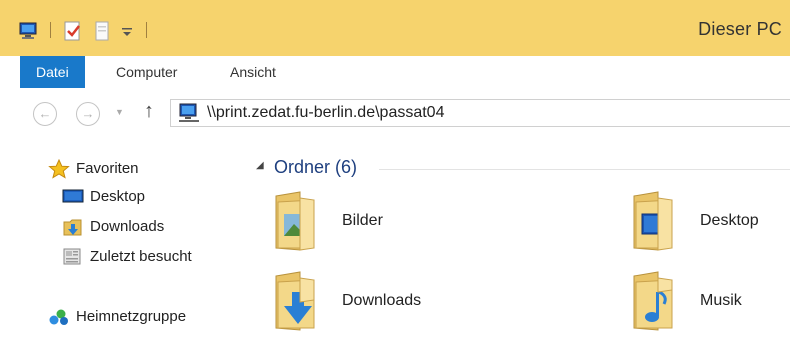  Describe the element at coordinates (740, 29) in the screenshot. I see `window-title: Dieser PC` at that location.